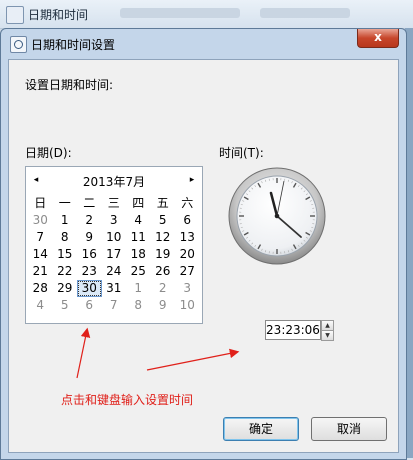  I want to click on close-icon: x, so click(378, 37).